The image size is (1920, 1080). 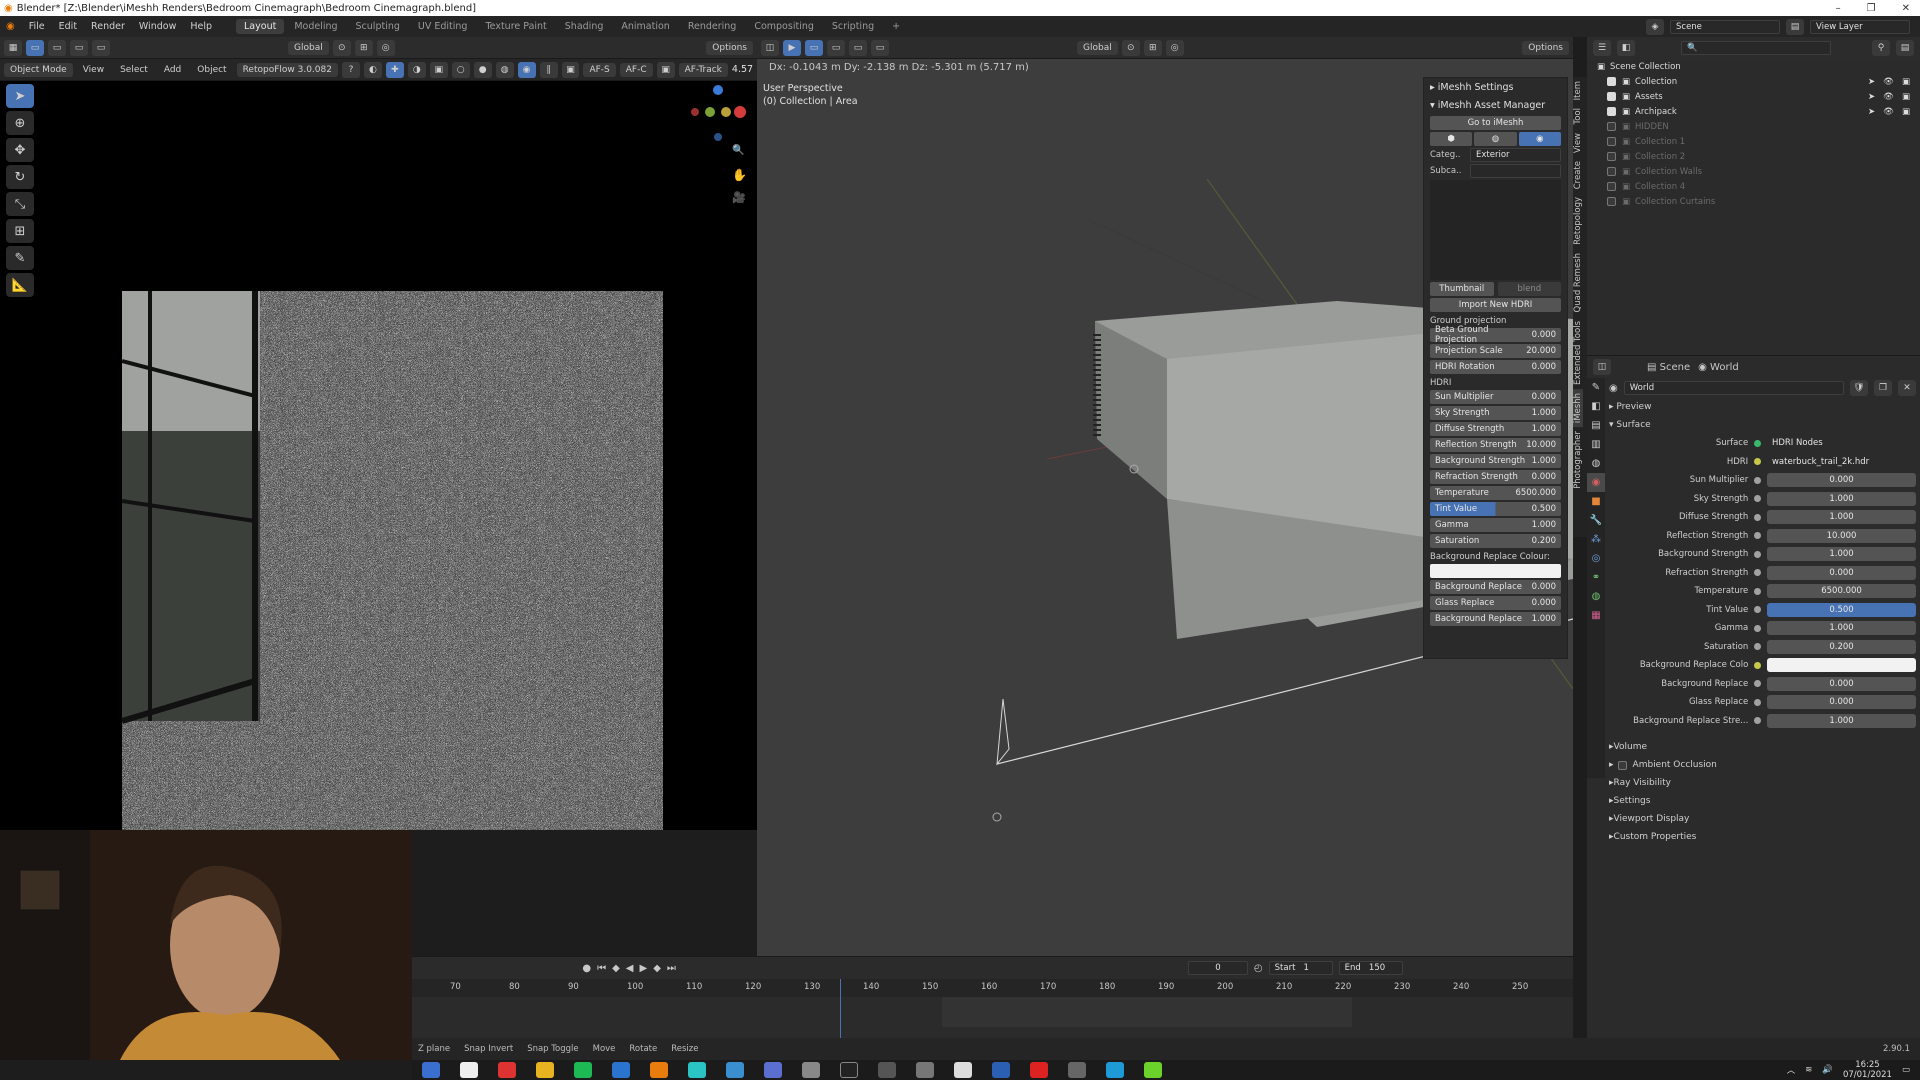 What do you see at coordinates (1753, 201) in the screenshot?
I see `outliner-item: ▣ Collection Curtains` at bounding box center [1753, 201].